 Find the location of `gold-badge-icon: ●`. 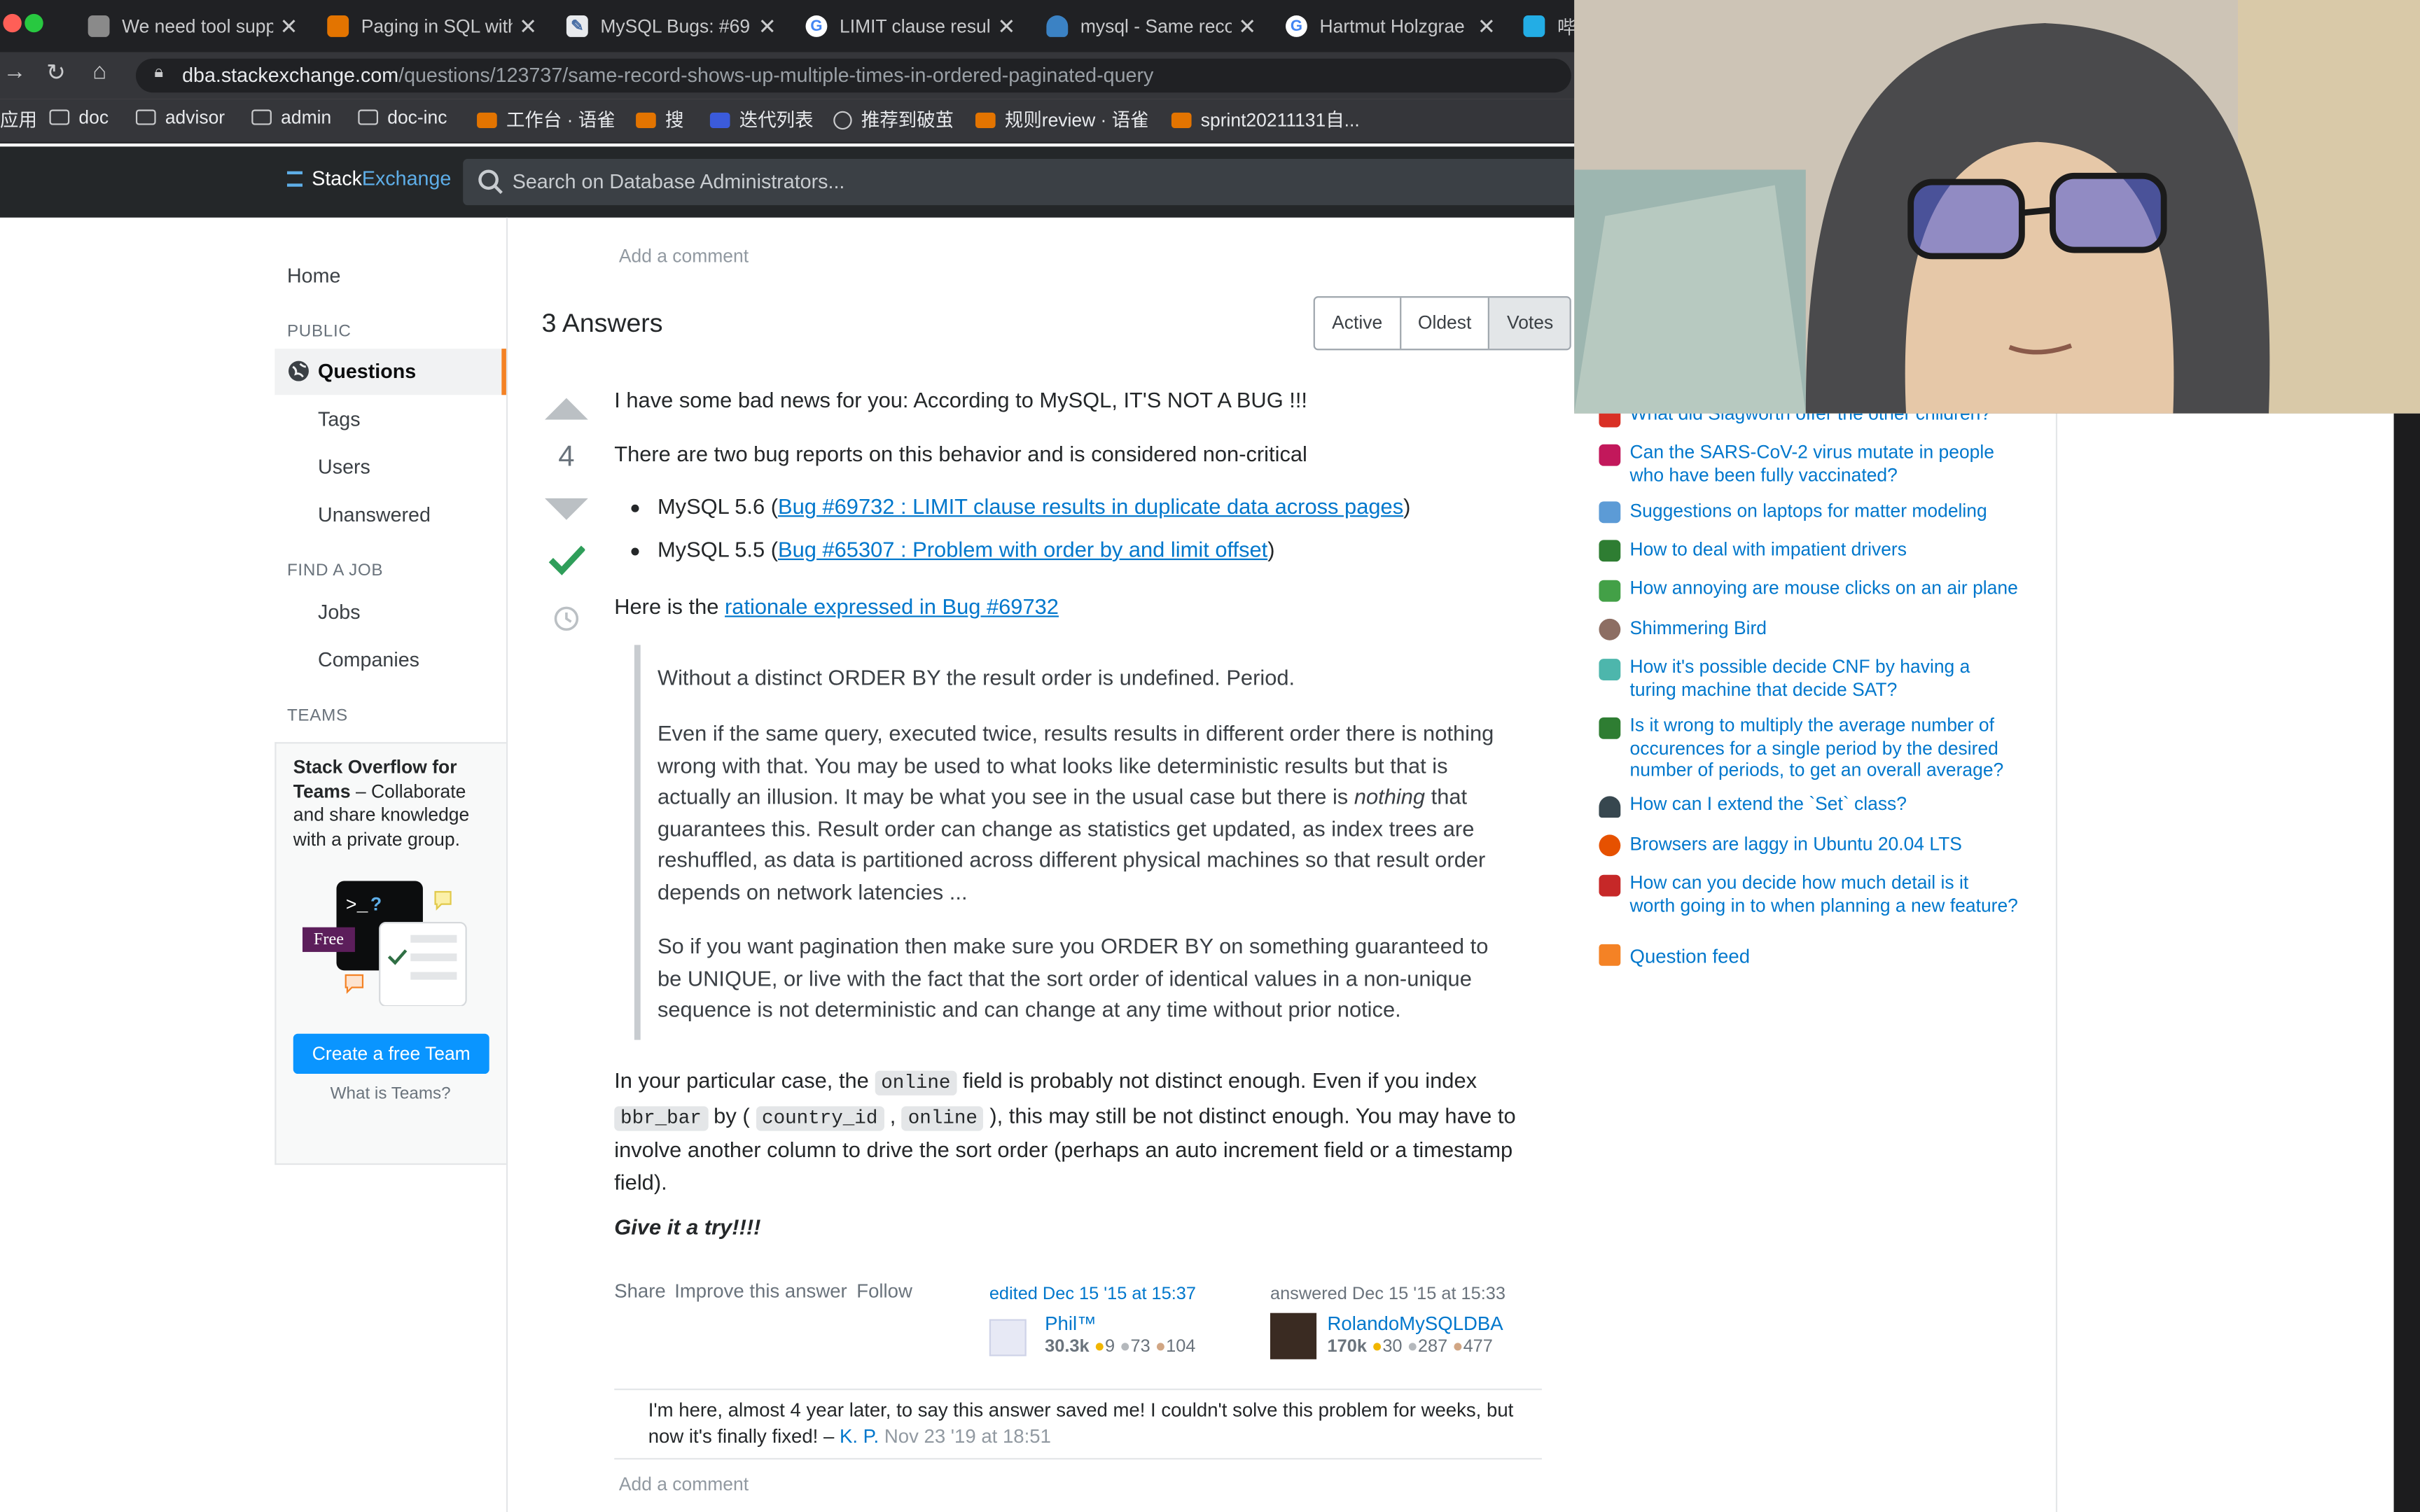

gold-badge-icon: ● is located at coordinates (1377, 1347).